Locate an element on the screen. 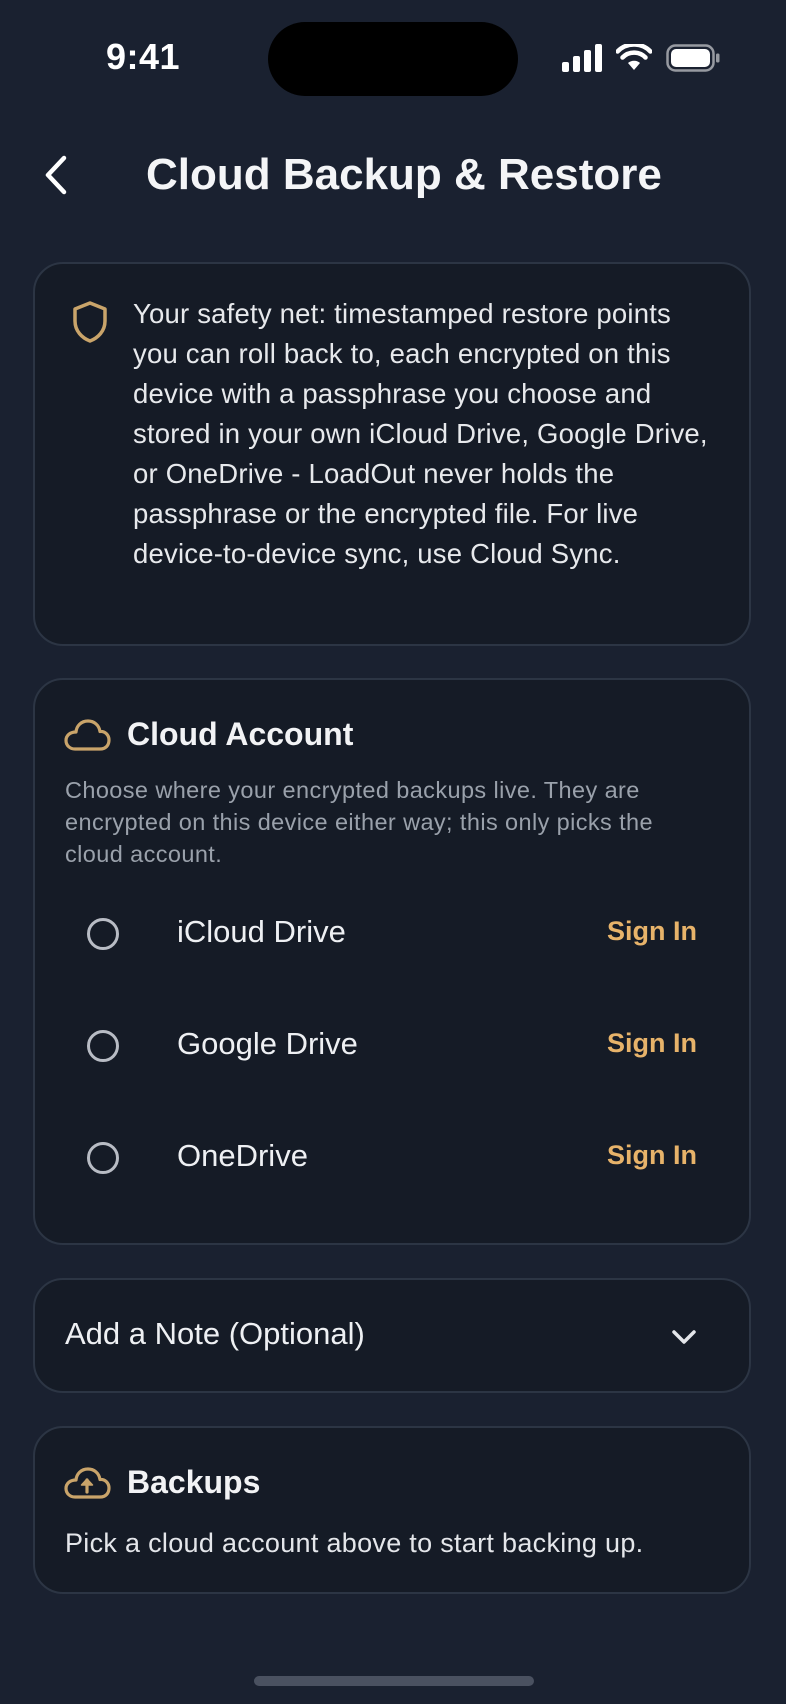 This screenshot has height=1704, width=786. dynamic-island is located at coordinates (393, 59).